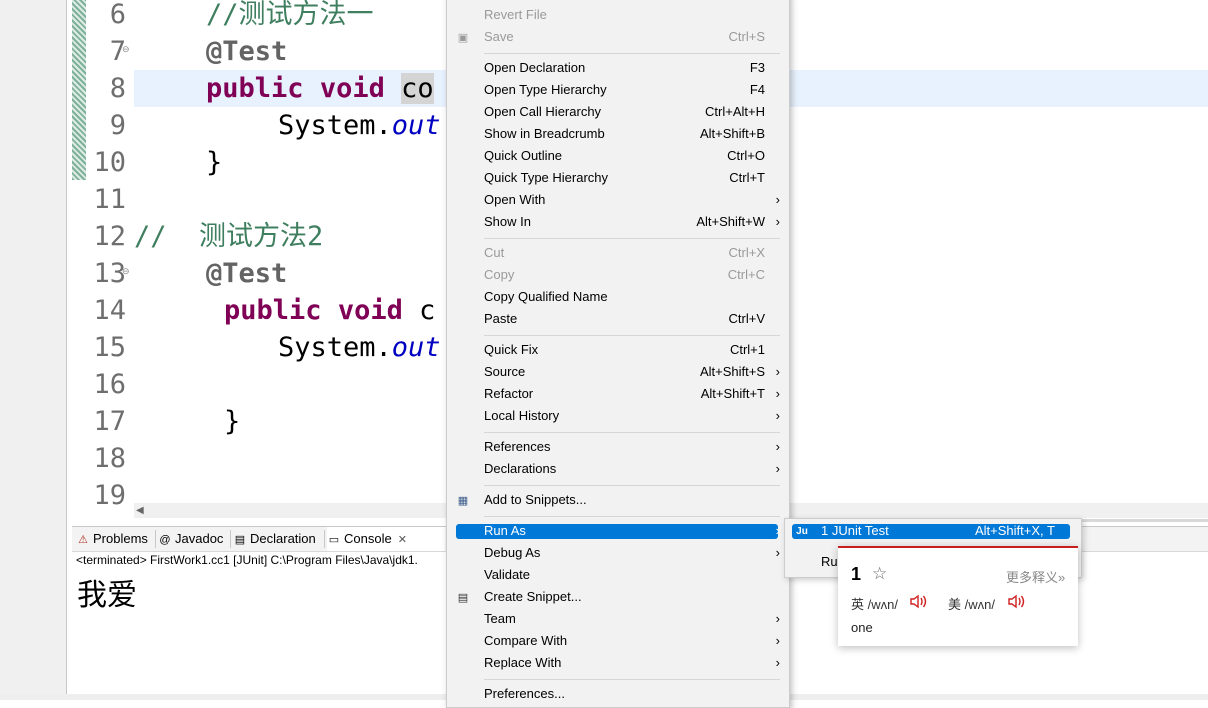 The width and height of the screenshot is (1208, 708). What do you see at coordinates (862, 627) in the screenshot?
I see `translation-meaning: one` at bounding box center [862, 627].